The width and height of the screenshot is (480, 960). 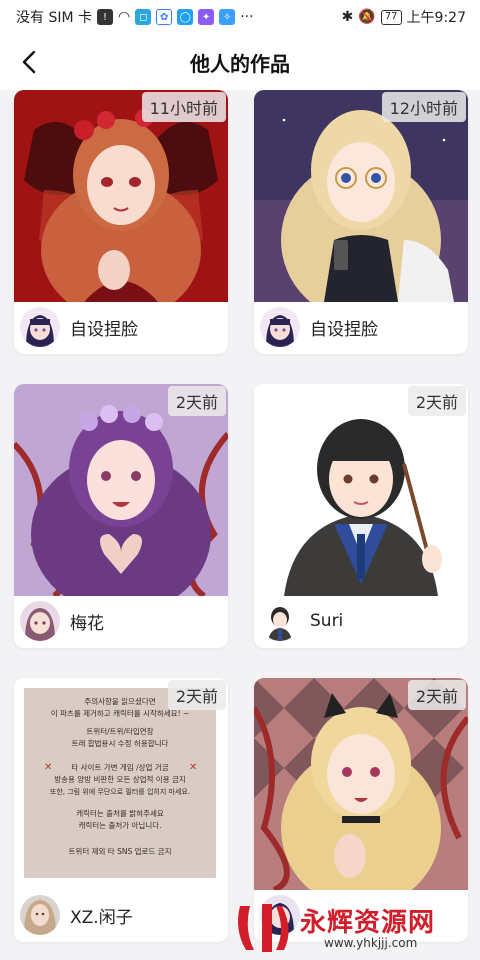 I want to click on status-bar-left: 没有 SIM 卡 ! ◠ ◻ ✿ ◯ ✦ ✧ ···, so click(x=135, y=17).